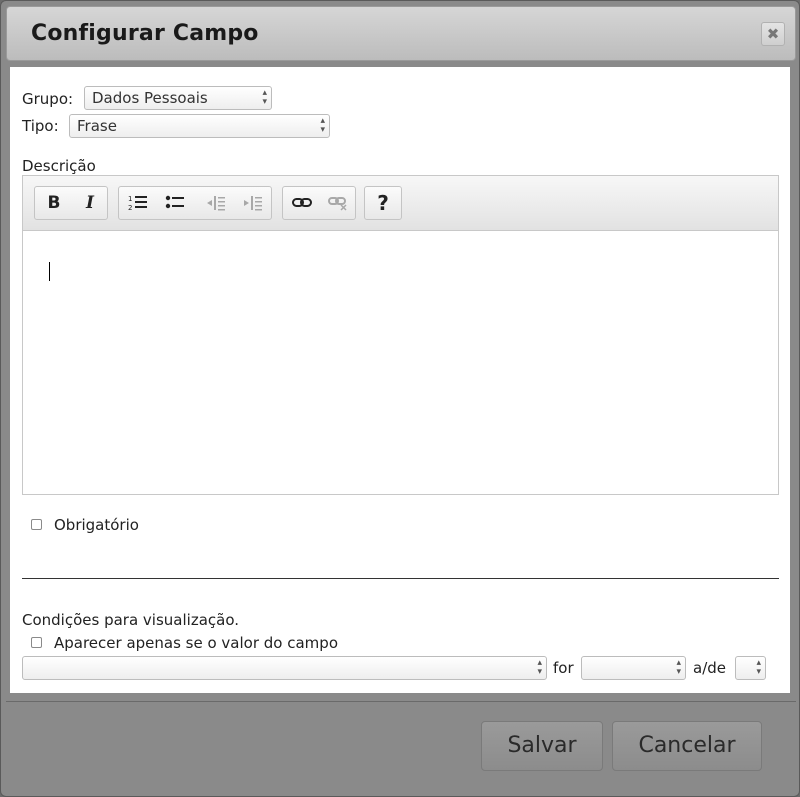  I want to click on toolbar-group-help: ?, so click(383, 203).